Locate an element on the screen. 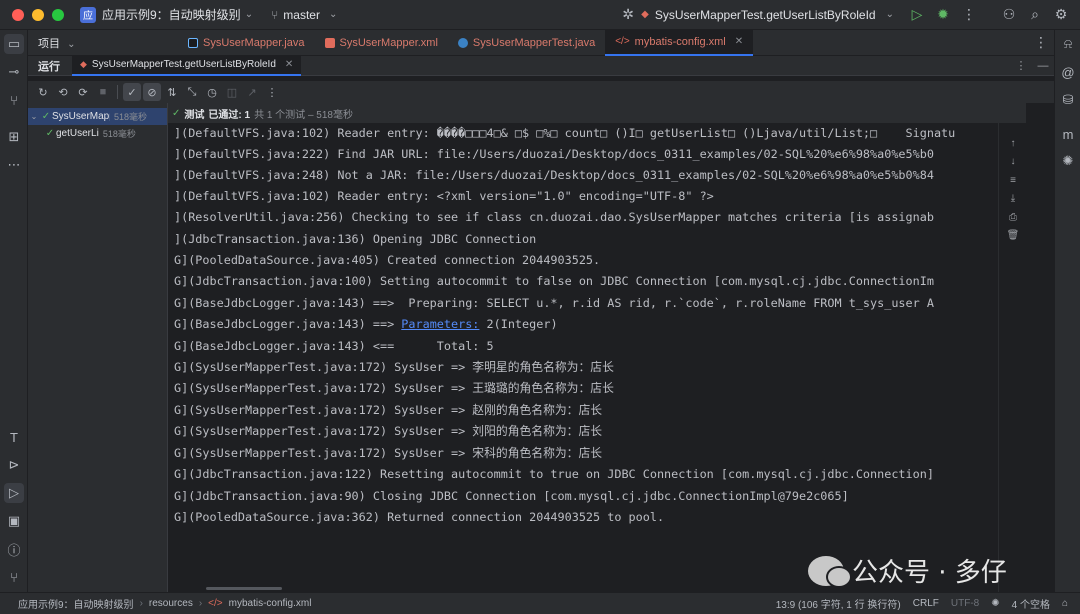  tree-item-test-method: ✓ getUserLi 518毫秒 is located at coordinates (97, 133).